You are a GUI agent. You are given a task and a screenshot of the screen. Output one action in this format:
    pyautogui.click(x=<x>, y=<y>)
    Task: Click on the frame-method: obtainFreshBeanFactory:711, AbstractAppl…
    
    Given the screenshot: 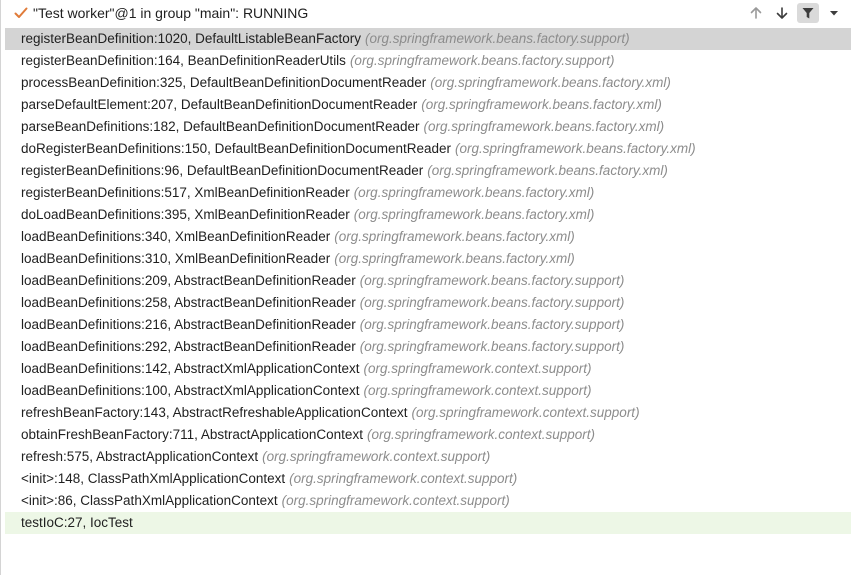 What is the action you would take?
    pyautogui.click(x=192, y=434)
    